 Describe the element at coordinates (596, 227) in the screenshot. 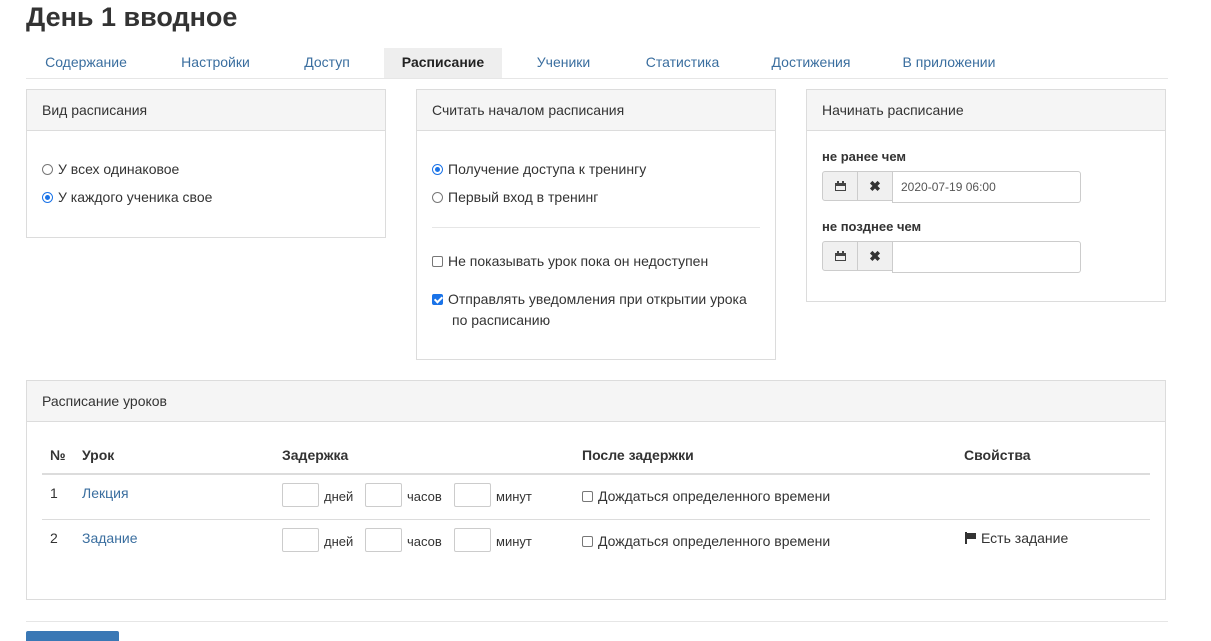

I see `panel-divider` at that location.